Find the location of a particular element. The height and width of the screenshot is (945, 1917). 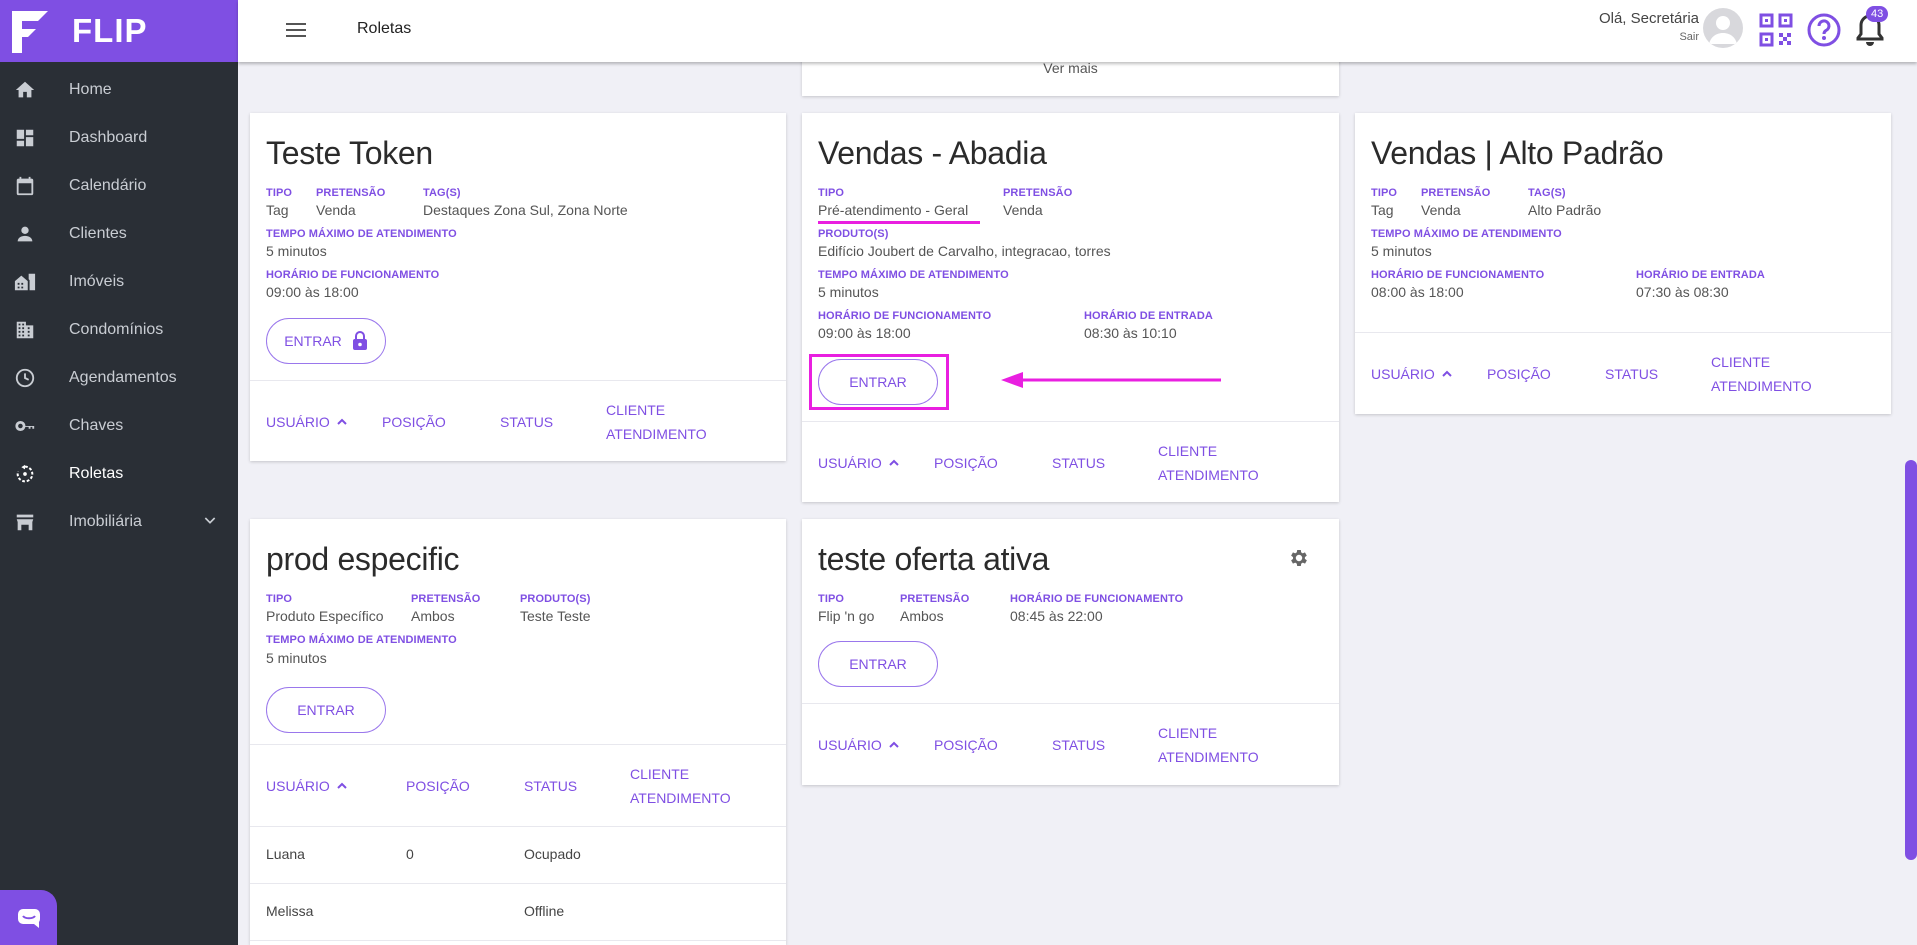

chevron-down-icon is located at coordinates (210, 522).